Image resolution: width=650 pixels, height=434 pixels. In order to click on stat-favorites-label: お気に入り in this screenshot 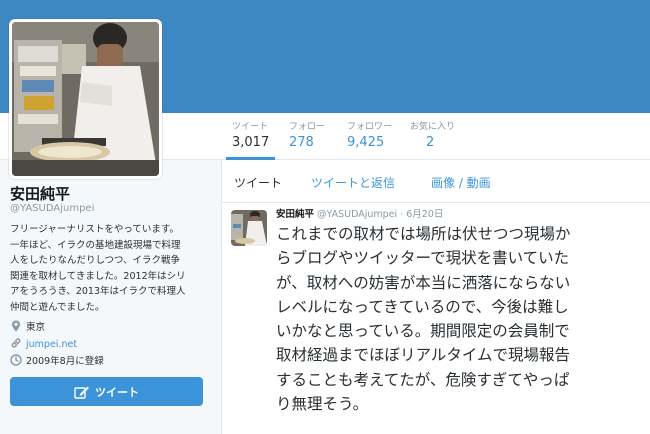, I will do `click(433, 127)`.